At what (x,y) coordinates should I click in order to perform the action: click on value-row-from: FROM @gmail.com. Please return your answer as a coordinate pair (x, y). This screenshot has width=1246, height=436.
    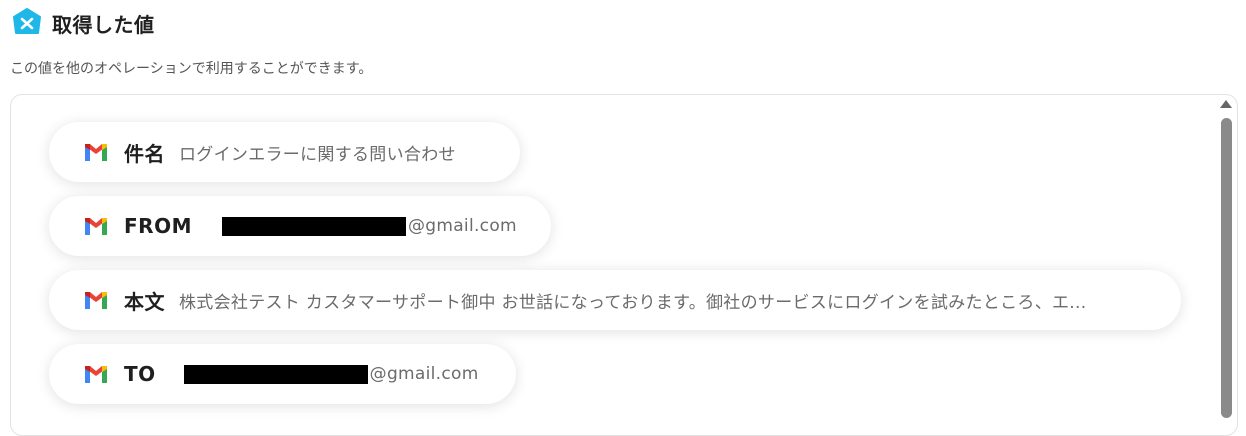
    Looking at the image, I should click on (300, 226).